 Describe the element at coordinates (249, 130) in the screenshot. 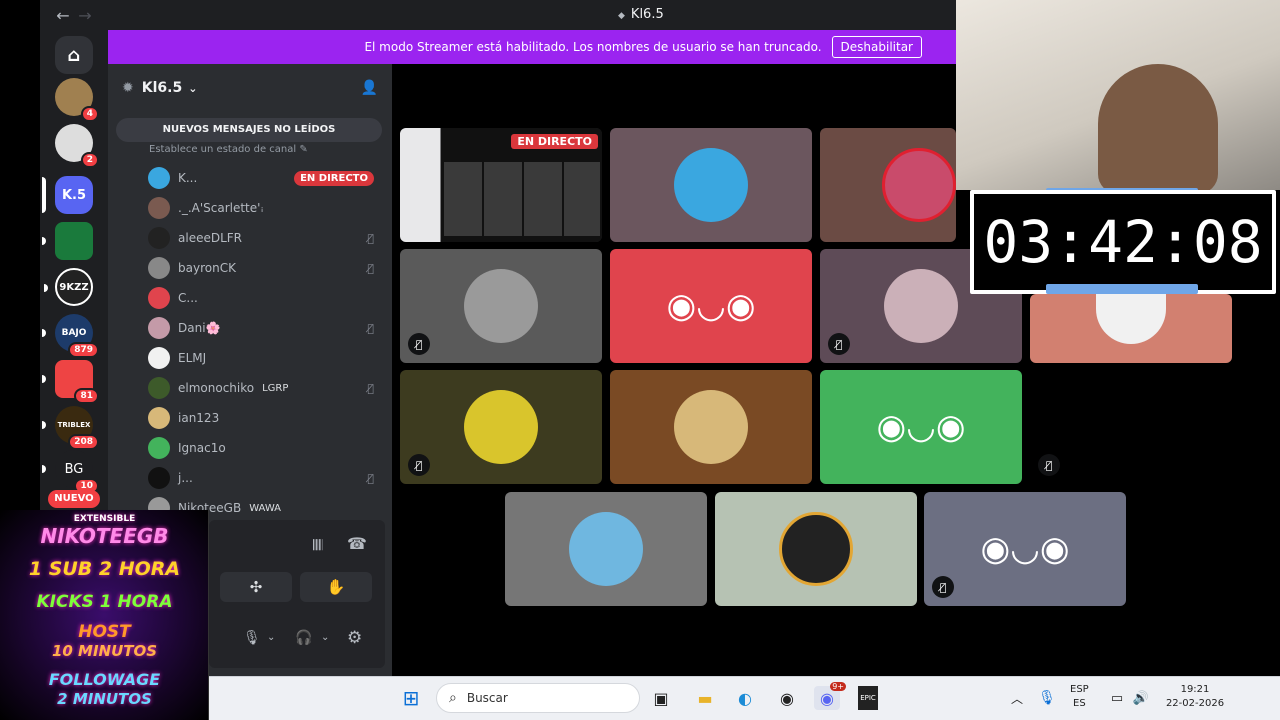

I see `new-messages-bar: NUEVOS MENSAJES NO LEÍDOS` at that location.